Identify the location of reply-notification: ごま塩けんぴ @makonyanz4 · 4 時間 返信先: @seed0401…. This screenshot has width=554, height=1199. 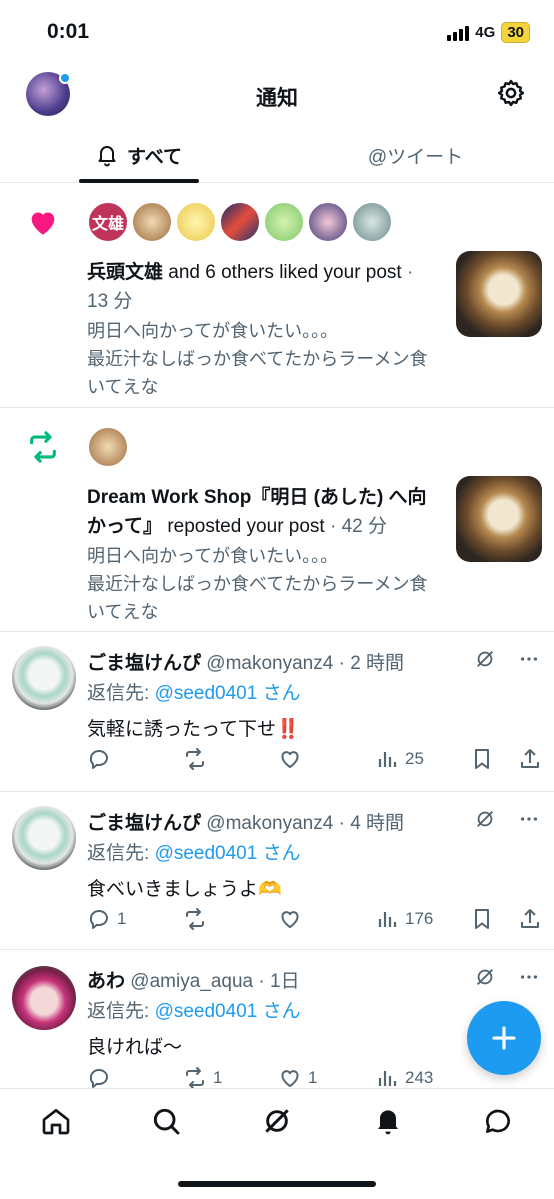
(277, 871).